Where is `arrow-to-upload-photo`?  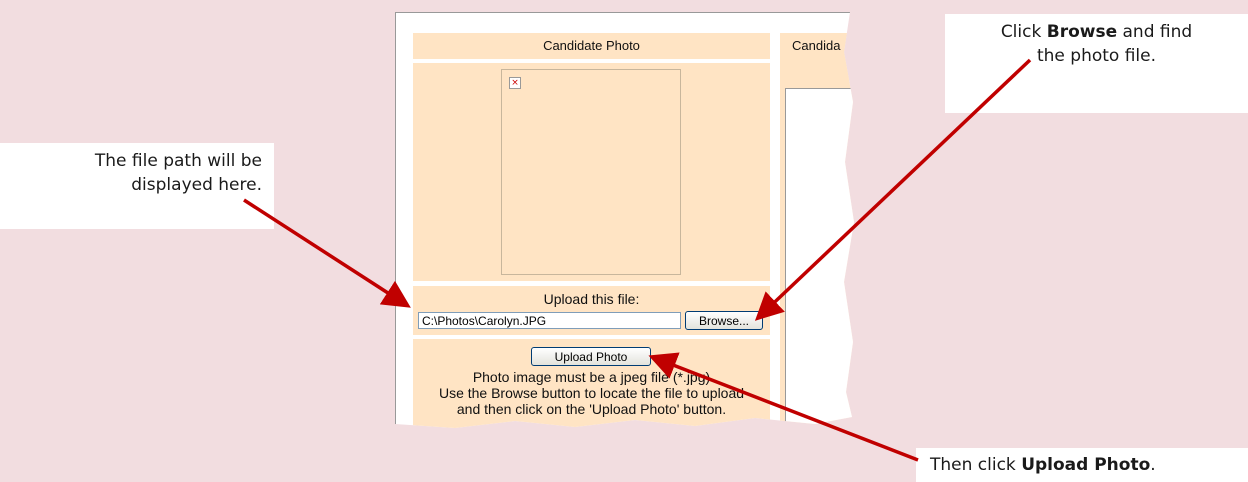
arrow-to-upload-photo is located at coordinates (783, 407).